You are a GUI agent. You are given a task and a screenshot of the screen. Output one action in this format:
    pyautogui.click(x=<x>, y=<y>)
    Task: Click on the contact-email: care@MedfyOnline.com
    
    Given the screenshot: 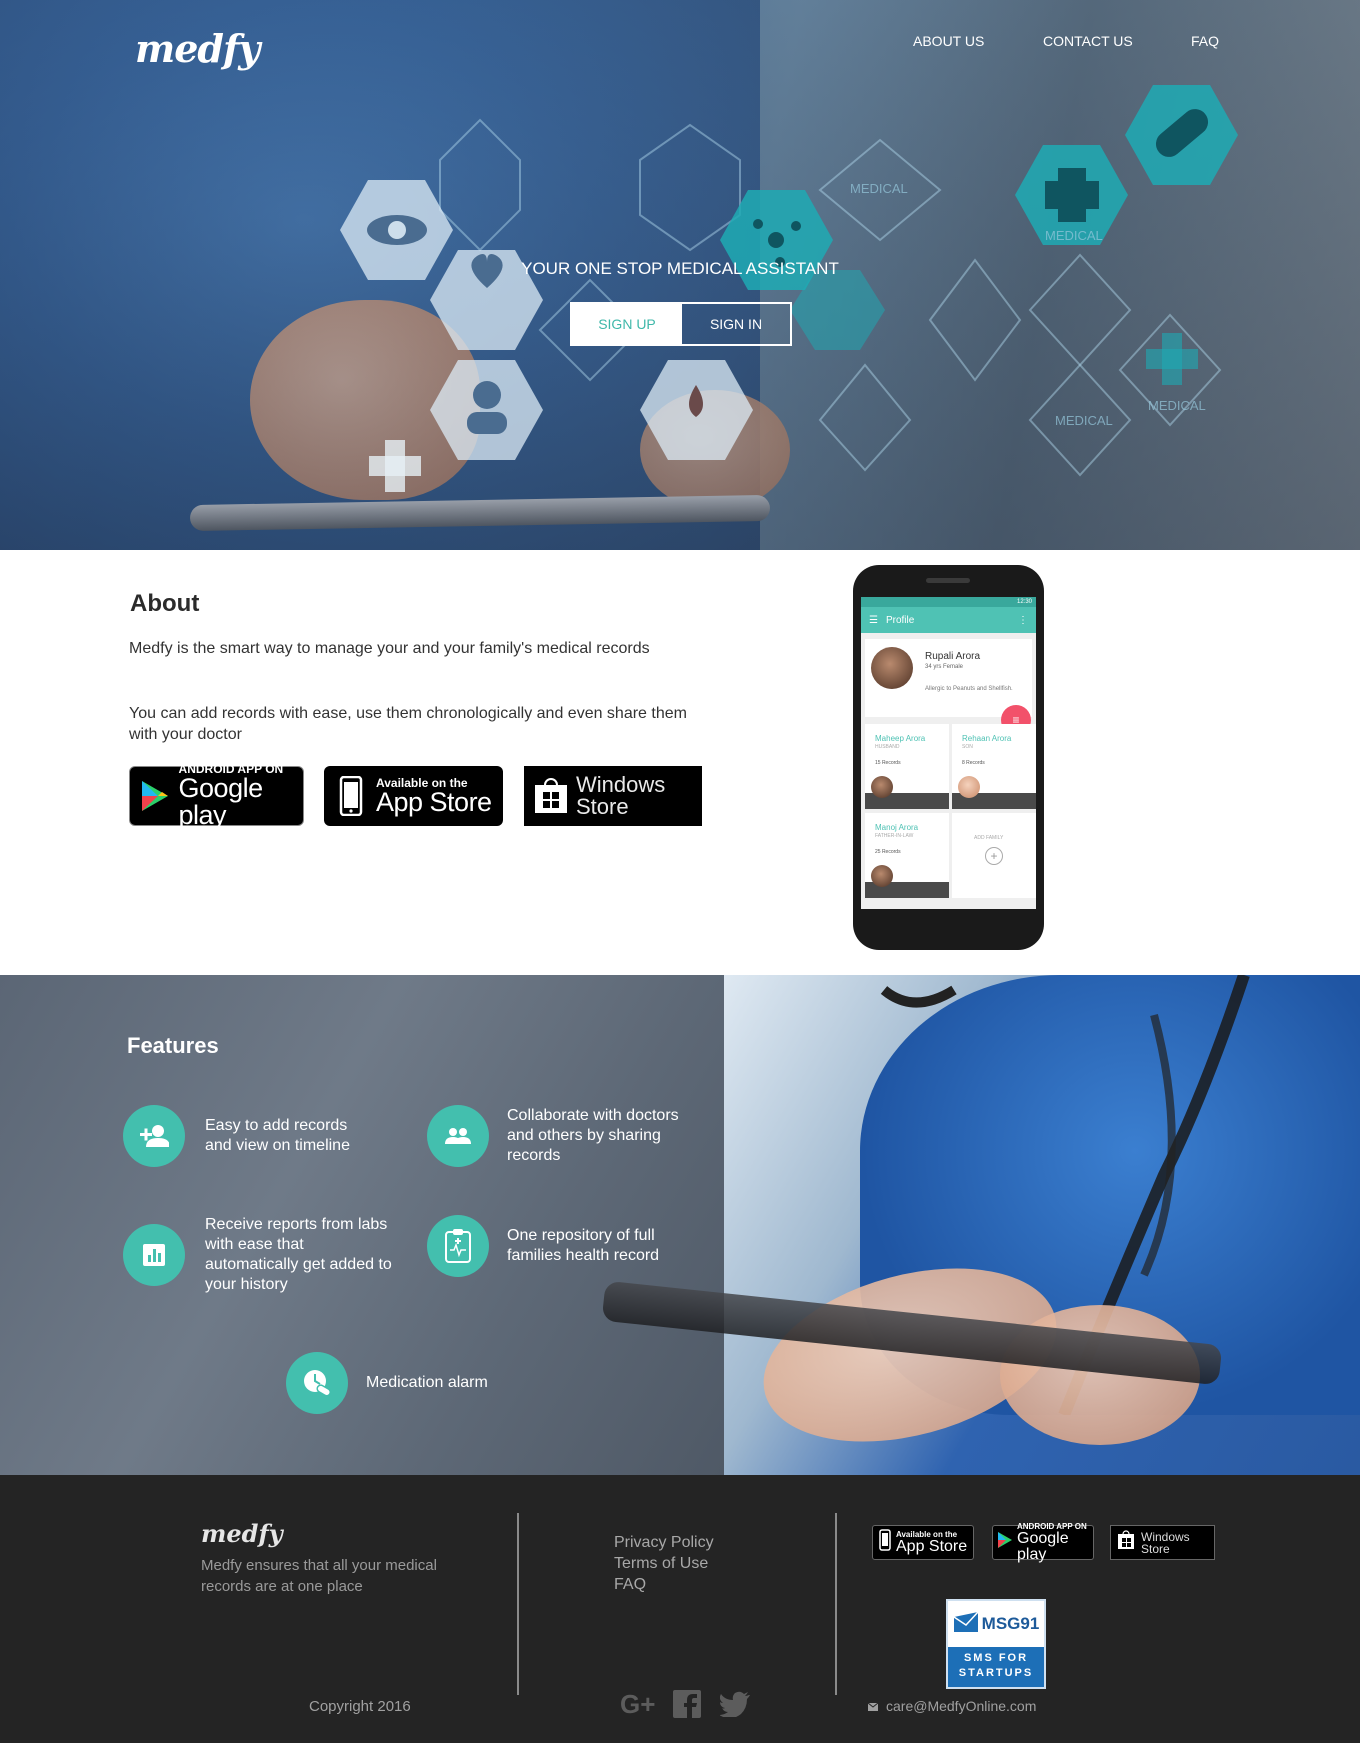 What is the action you would take?
    pyautogui.click(x=952, y=1706)
    